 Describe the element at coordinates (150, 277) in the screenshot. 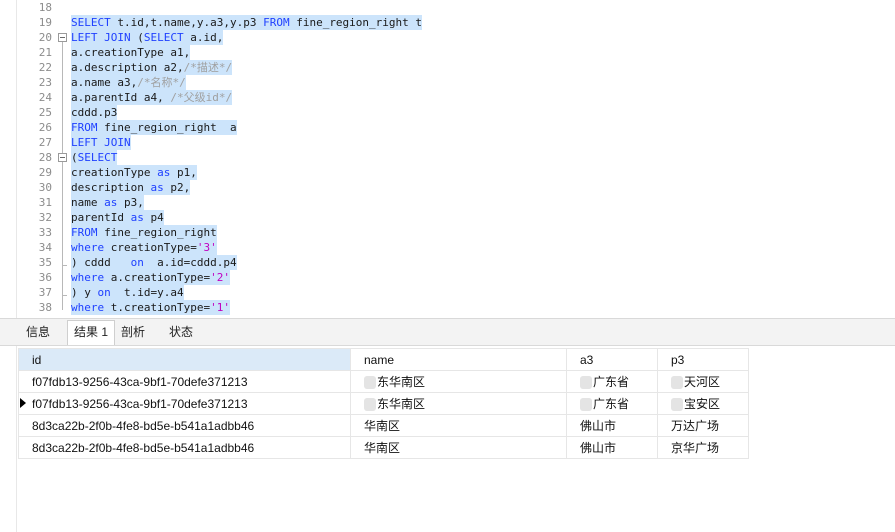

I see `code-text: where a.creationType='2'` at that location.